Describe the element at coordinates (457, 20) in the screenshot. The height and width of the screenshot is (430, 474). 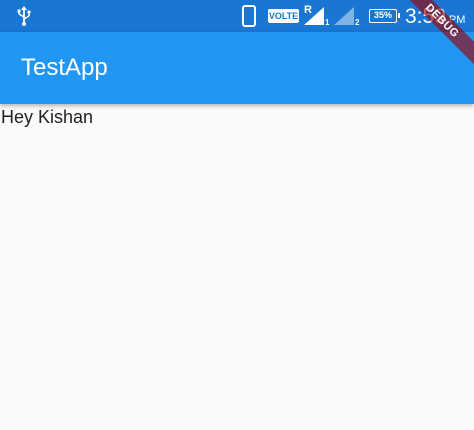
I see `clock-ampm: PM` at that location.